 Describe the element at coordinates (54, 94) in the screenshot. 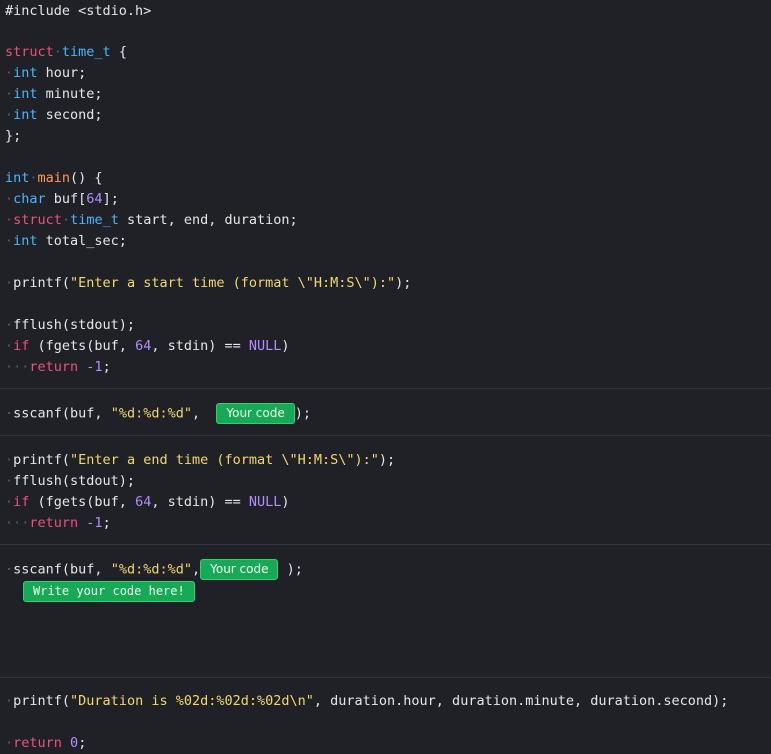

I see `code-line: ·int minute;` at that location.